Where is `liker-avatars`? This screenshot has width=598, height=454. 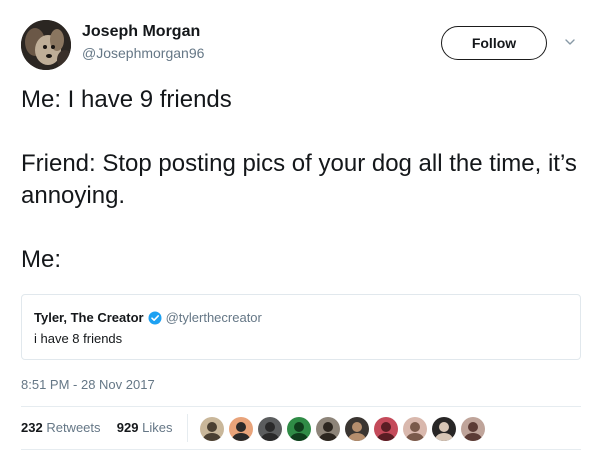
liker-avatars is located at coordinates (344, 429).